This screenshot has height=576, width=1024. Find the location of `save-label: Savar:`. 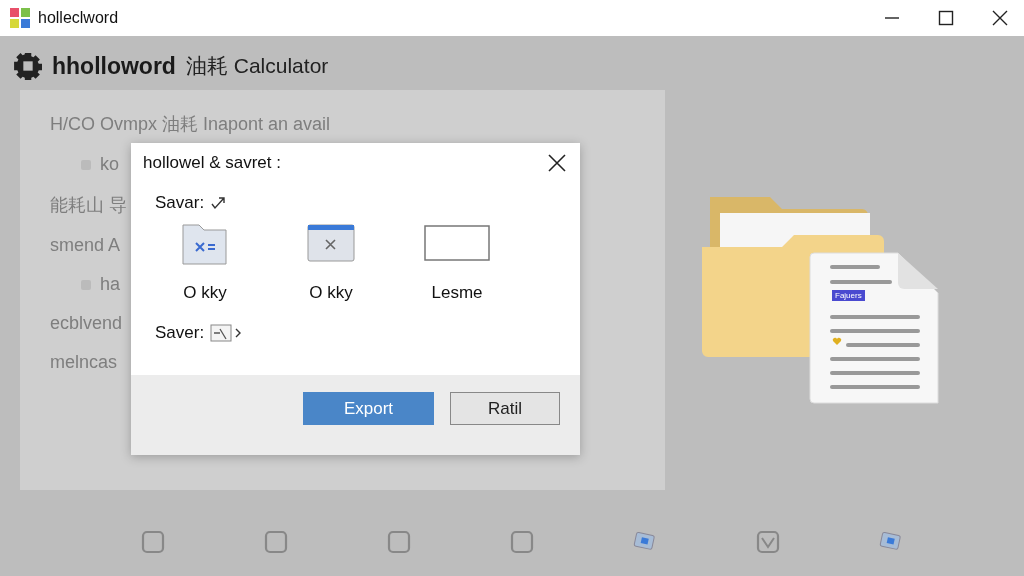

save-label: Savar: is located at coordinates (180, 203).